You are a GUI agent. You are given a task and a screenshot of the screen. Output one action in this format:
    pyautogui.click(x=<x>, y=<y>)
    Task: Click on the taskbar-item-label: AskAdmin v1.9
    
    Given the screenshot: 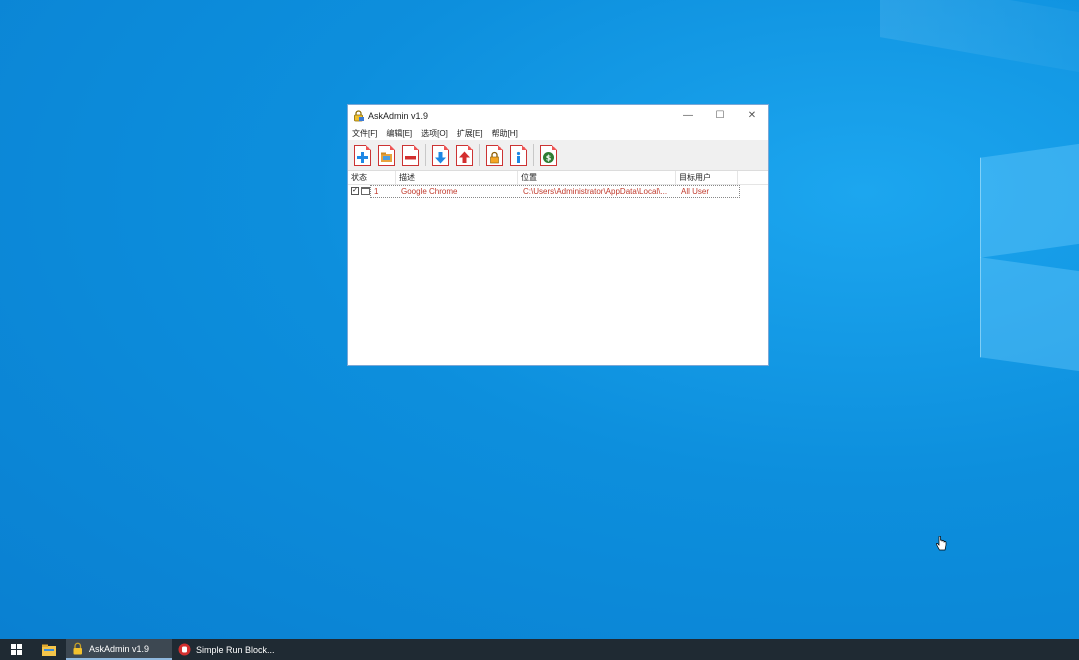 What is the action you would take?
    pyautogui.click(x=119, y=648)
    